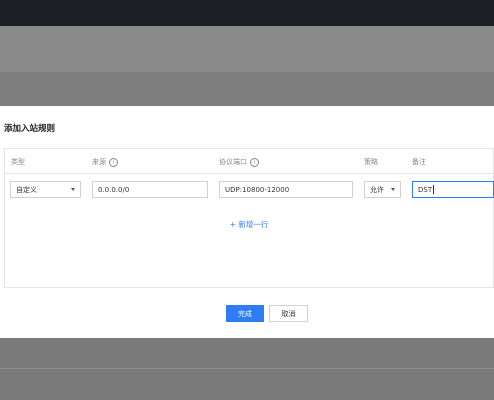 This screenshot has width=494, height=400. What do you see at coordinates (288, 313) in the screenshot?
I see `cancel-button: 取消` at bounding box center [288, 313].